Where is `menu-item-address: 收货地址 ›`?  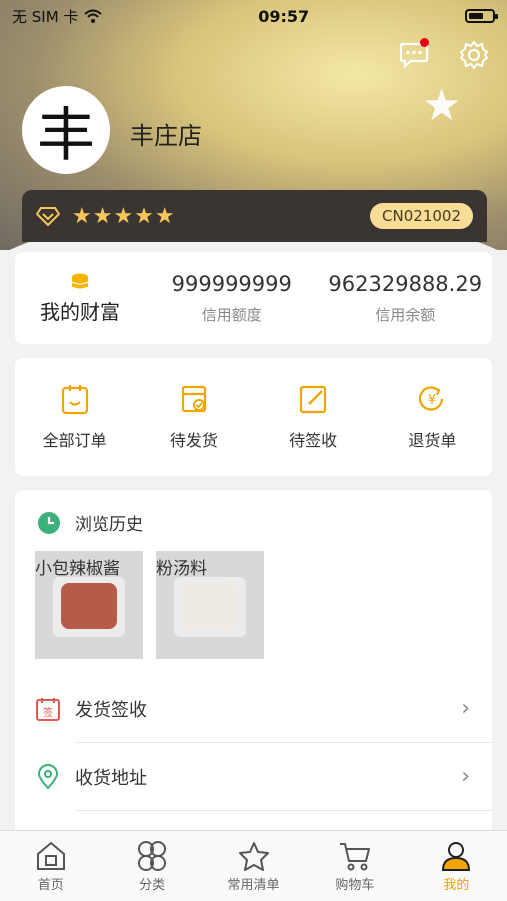 menu-item-address: 收货地址 › is located at coordinates (263, 776).